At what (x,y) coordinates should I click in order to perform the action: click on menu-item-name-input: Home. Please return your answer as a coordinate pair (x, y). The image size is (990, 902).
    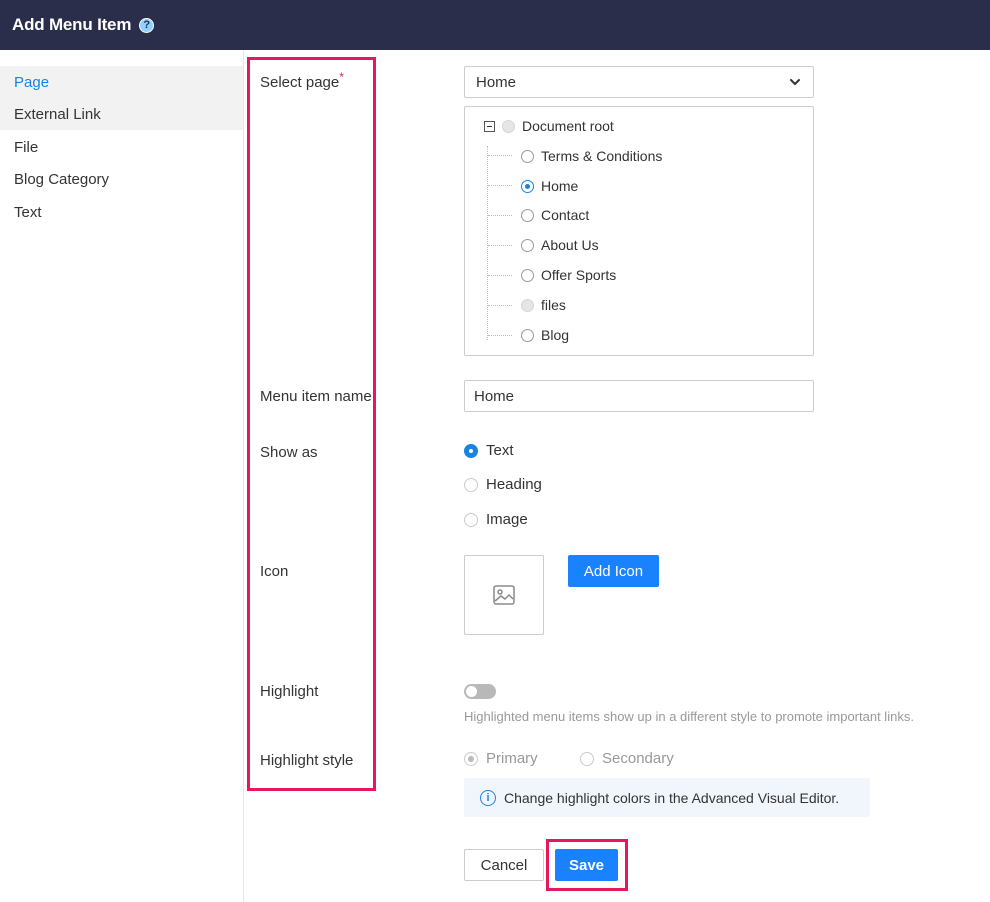
    Looking at the image, I should click on (639, 396).